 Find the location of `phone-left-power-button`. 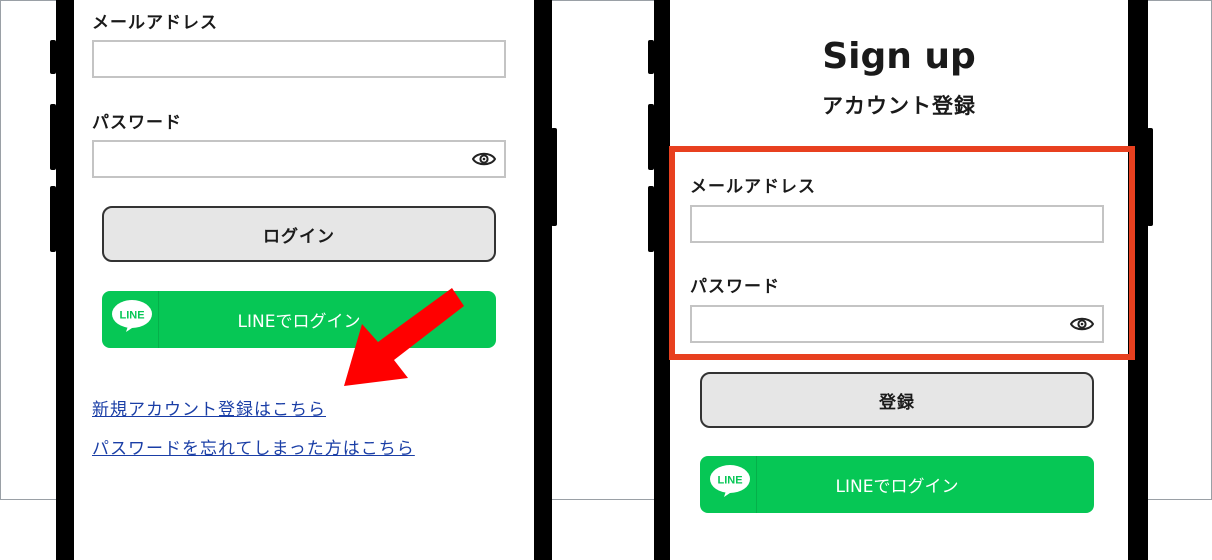

phone-left-power-button is located at coordinates (554, 177).